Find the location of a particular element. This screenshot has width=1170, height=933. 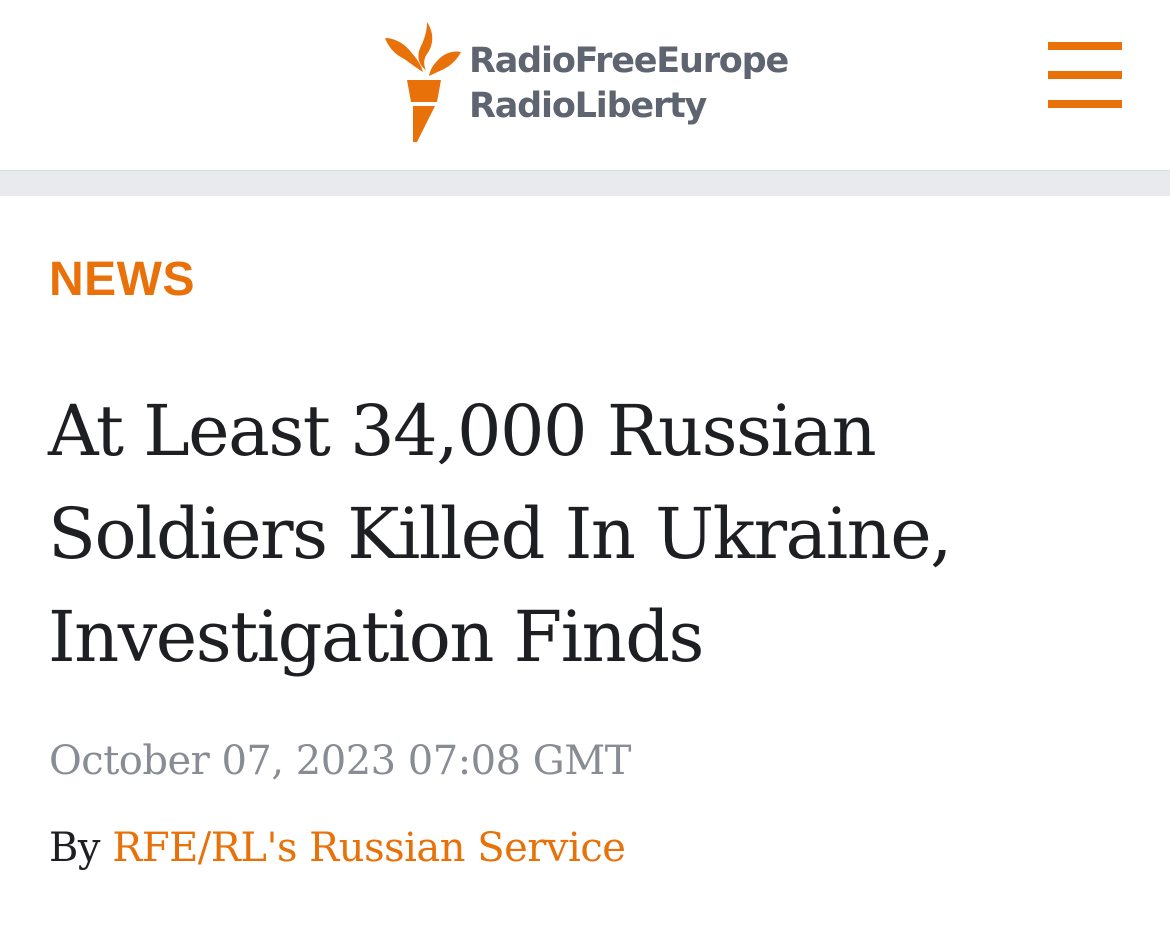

hamburger-menu-icon is located at coordinates (1086, 76).